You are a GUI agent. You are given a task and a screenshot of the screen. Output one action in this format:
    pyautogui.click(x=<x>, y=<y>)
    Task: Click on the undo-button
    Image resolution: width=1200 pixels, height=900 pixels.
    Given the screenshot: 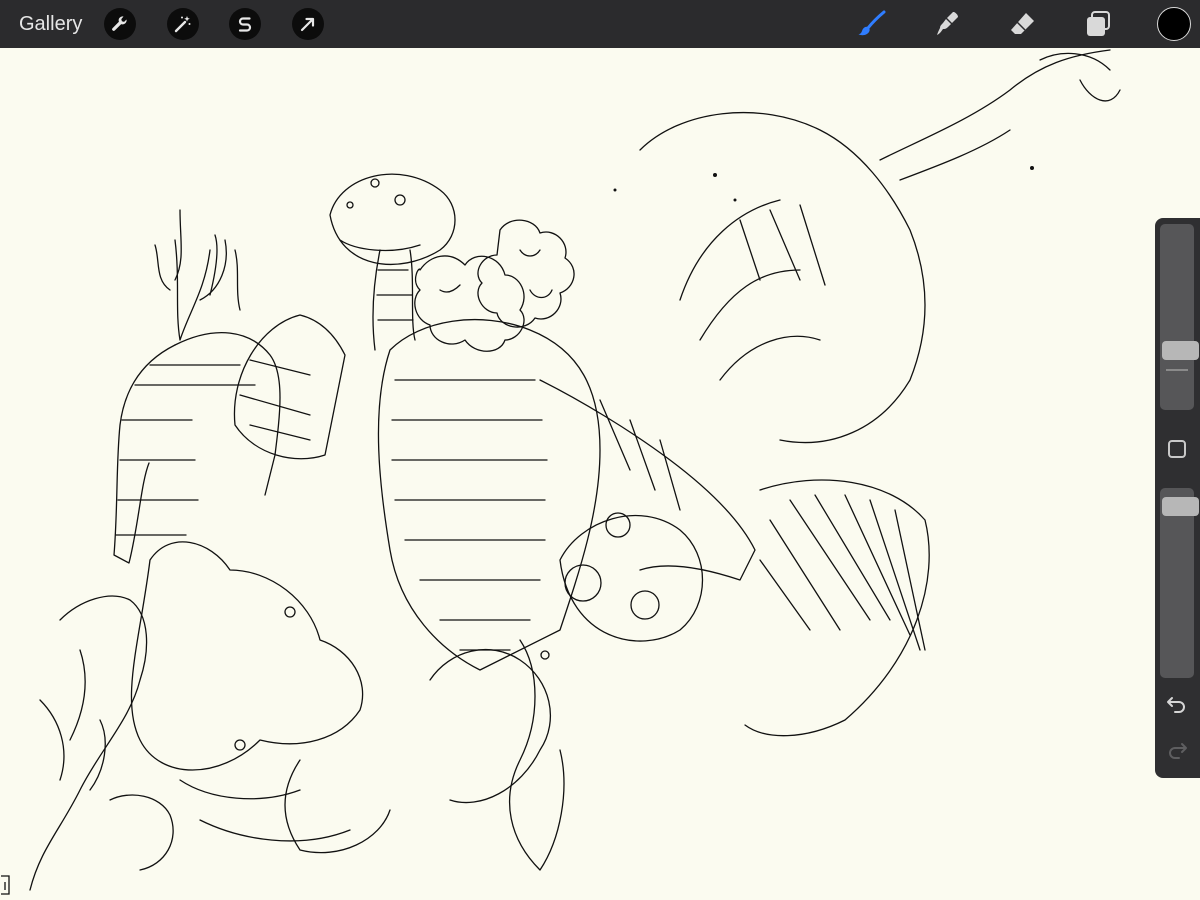 What is the action you would take?
    pyautogui.click(x=1177, y=704)
    